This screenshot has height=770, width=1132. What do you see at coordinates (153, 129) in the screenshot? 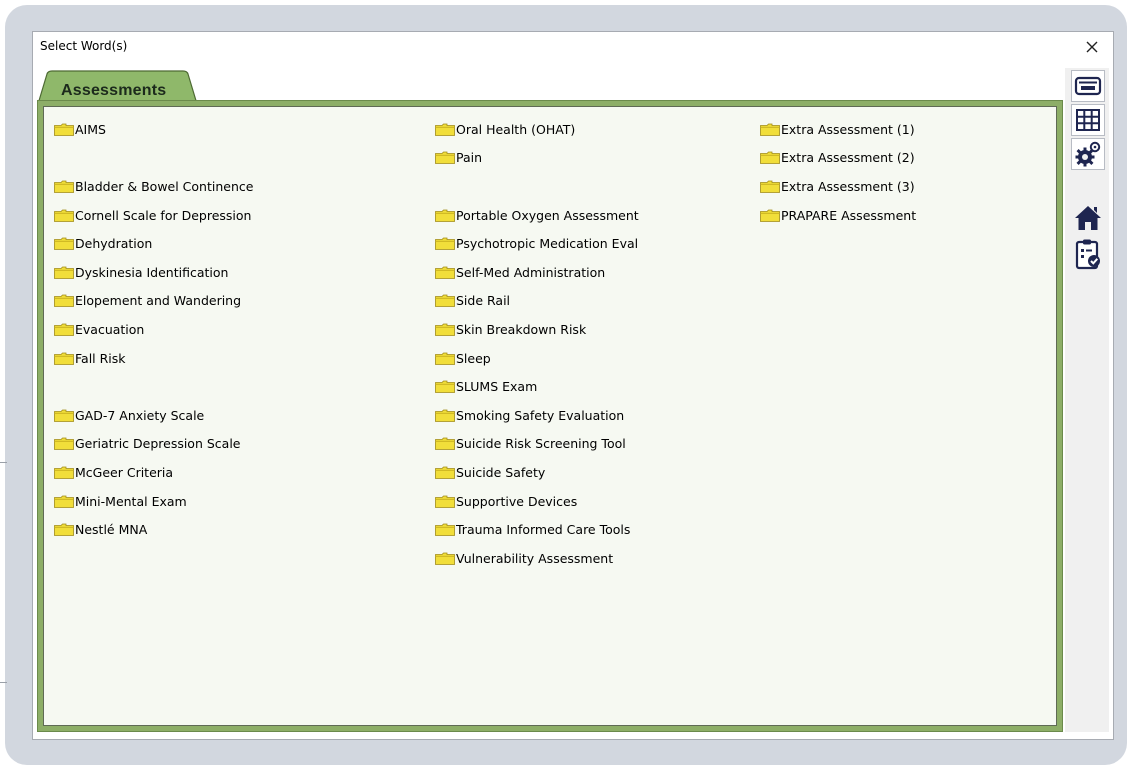
I see `word-item-aims: AIMS` at bounding box center [153, 129].